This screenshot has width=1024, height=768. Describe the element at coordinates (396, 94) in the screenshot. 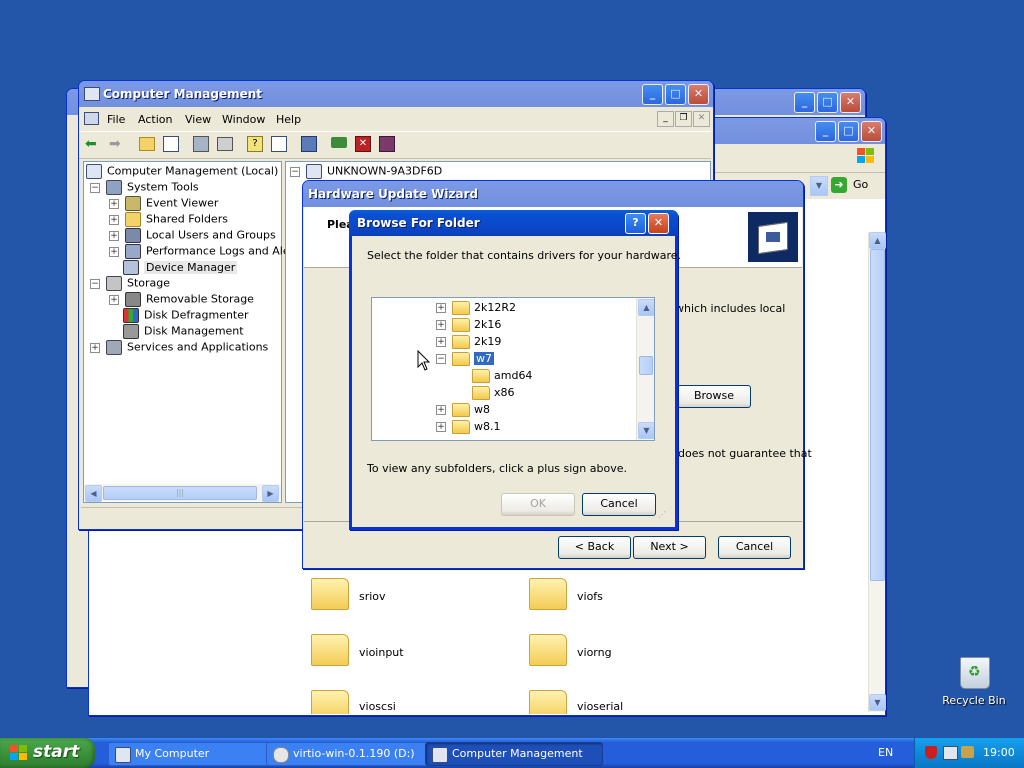

I see `computer-management-titlebar: Computer Management _ □ ✕` at that location.